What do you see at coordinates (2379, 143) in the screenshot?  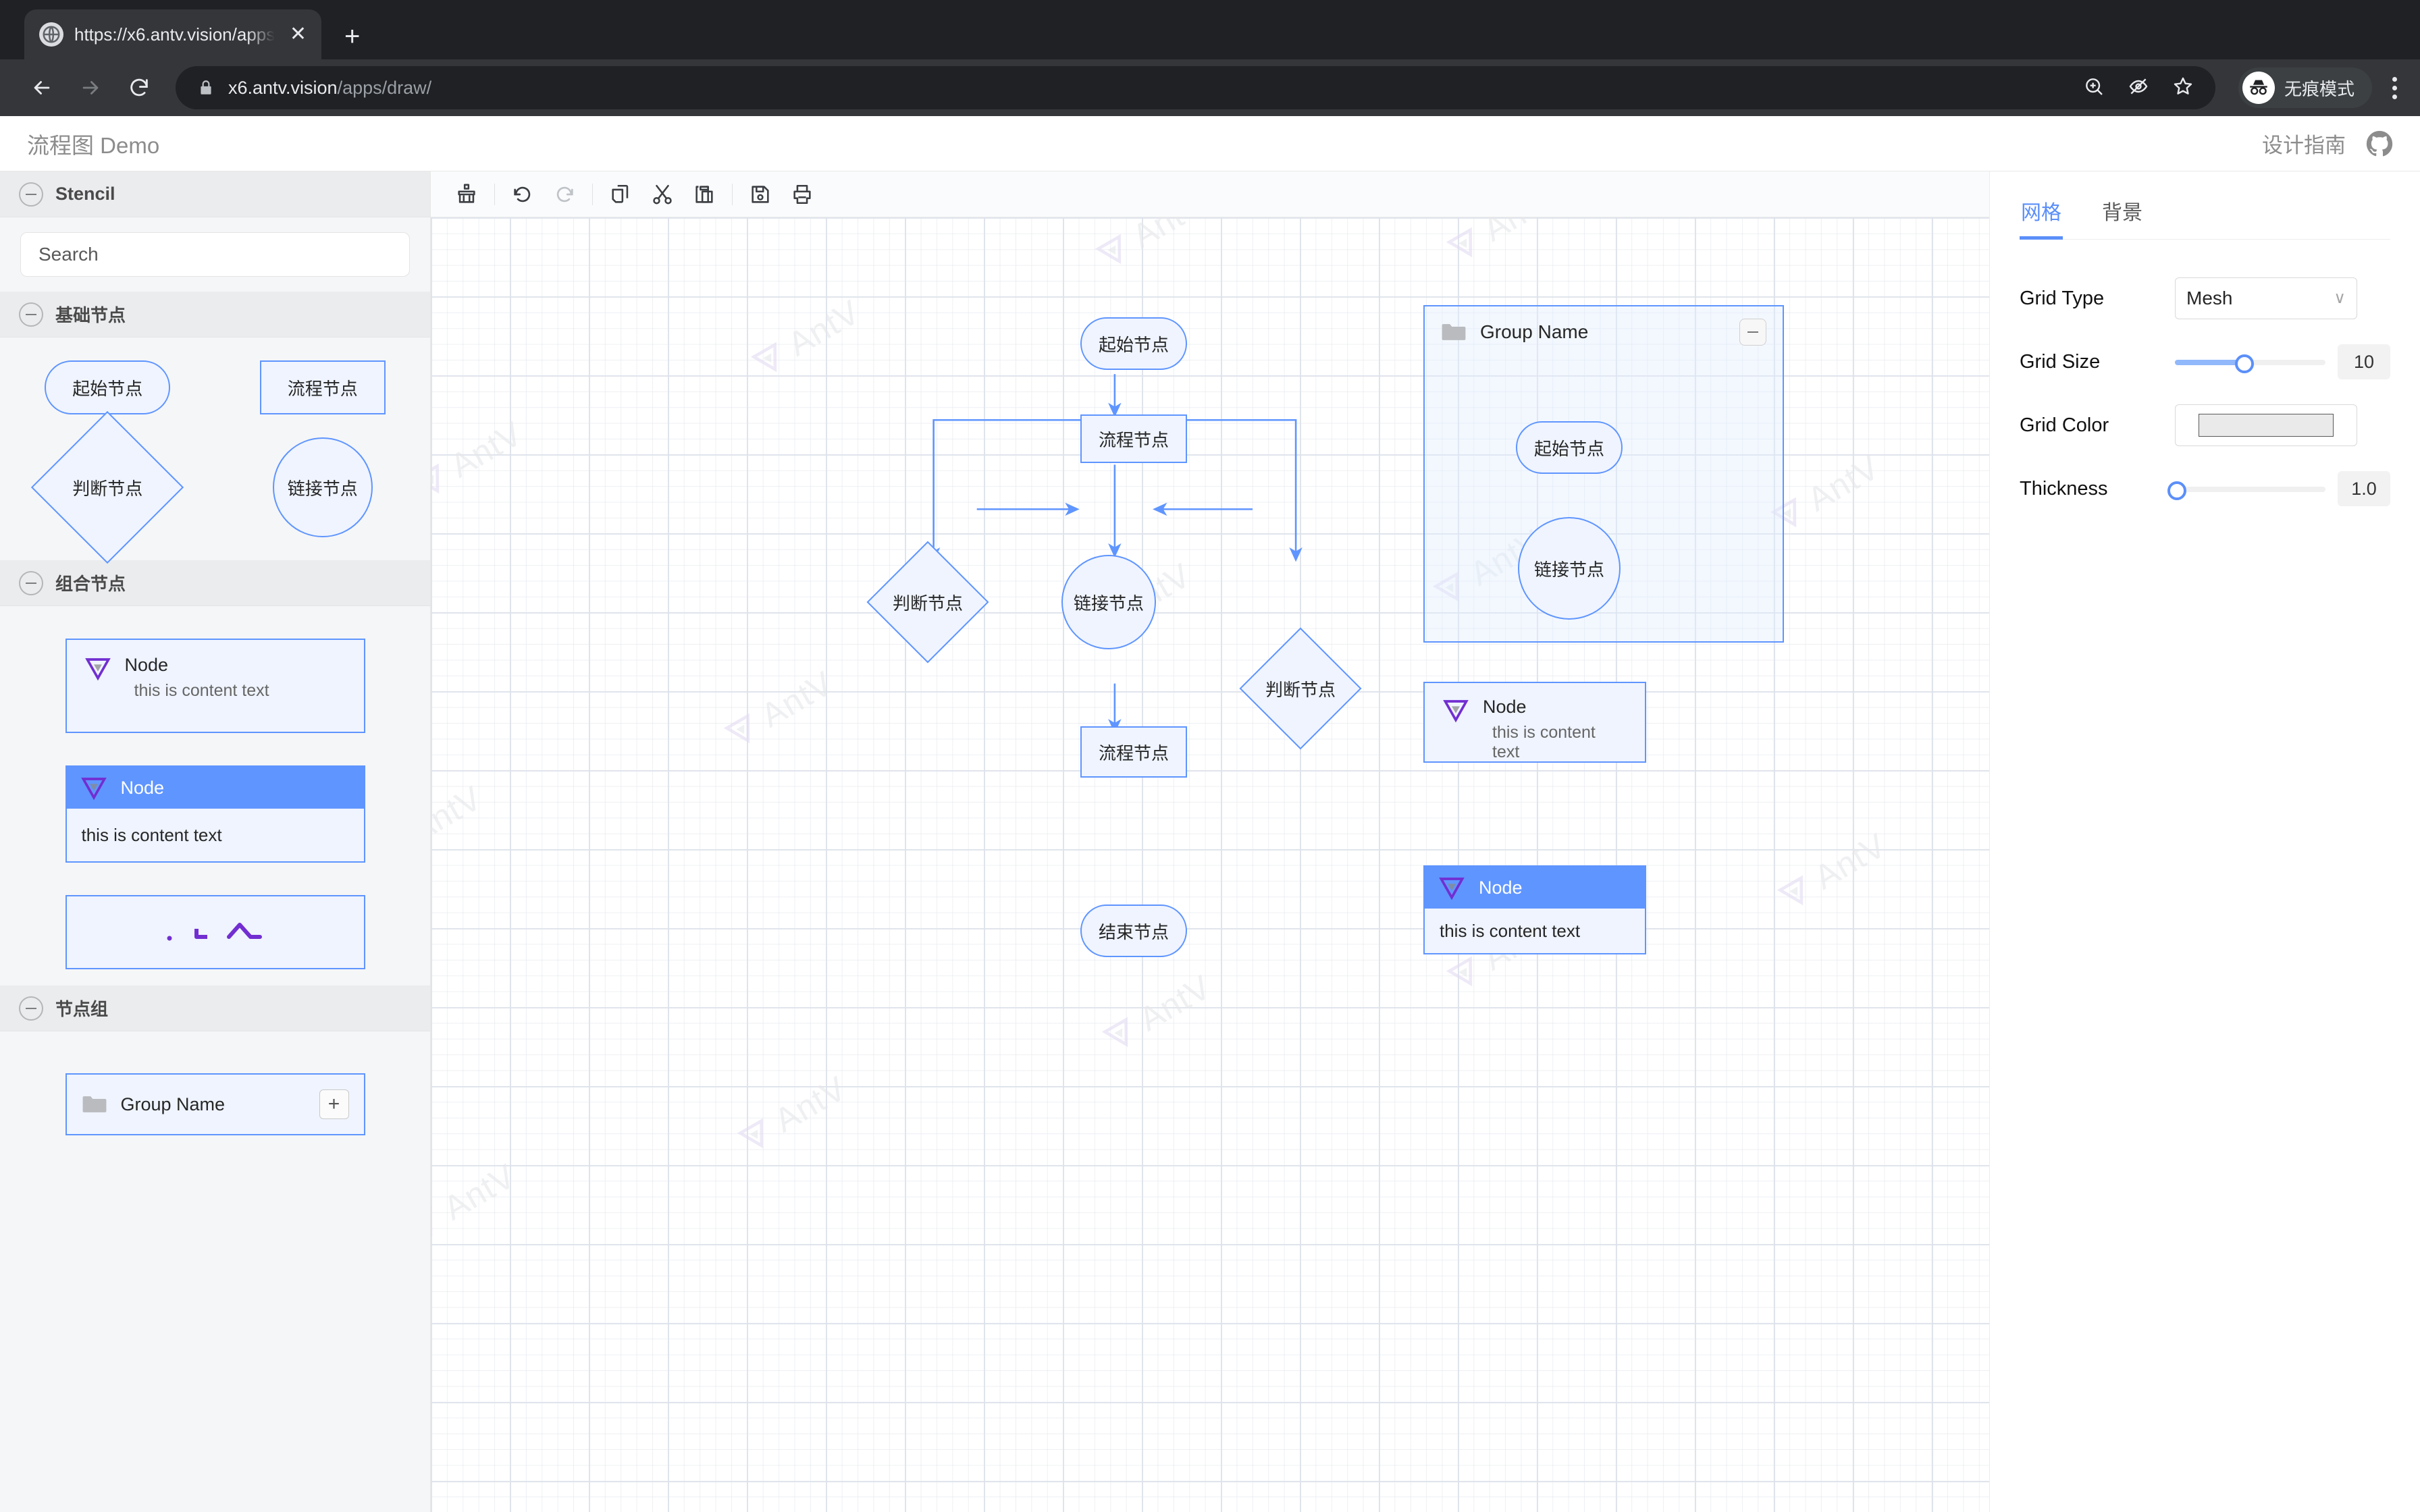 I see `github-icon` at bounding box center [2379, 143].